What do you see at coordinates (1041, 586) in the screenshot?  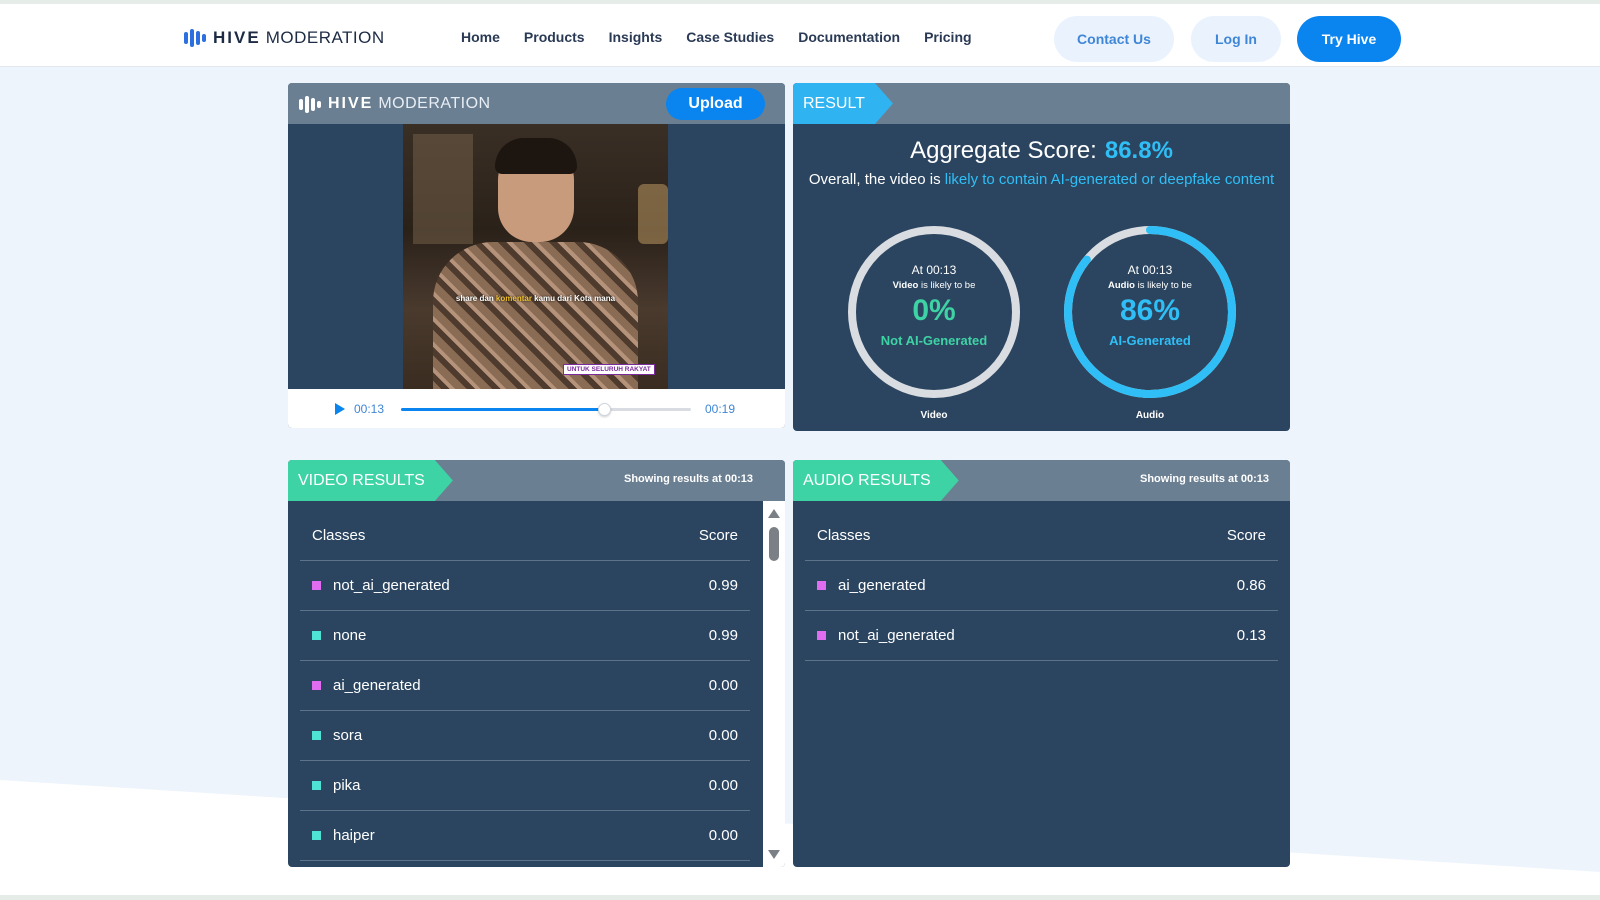 I see `table-row: ai_generated 0.86` at bounding box center [1041, 586].